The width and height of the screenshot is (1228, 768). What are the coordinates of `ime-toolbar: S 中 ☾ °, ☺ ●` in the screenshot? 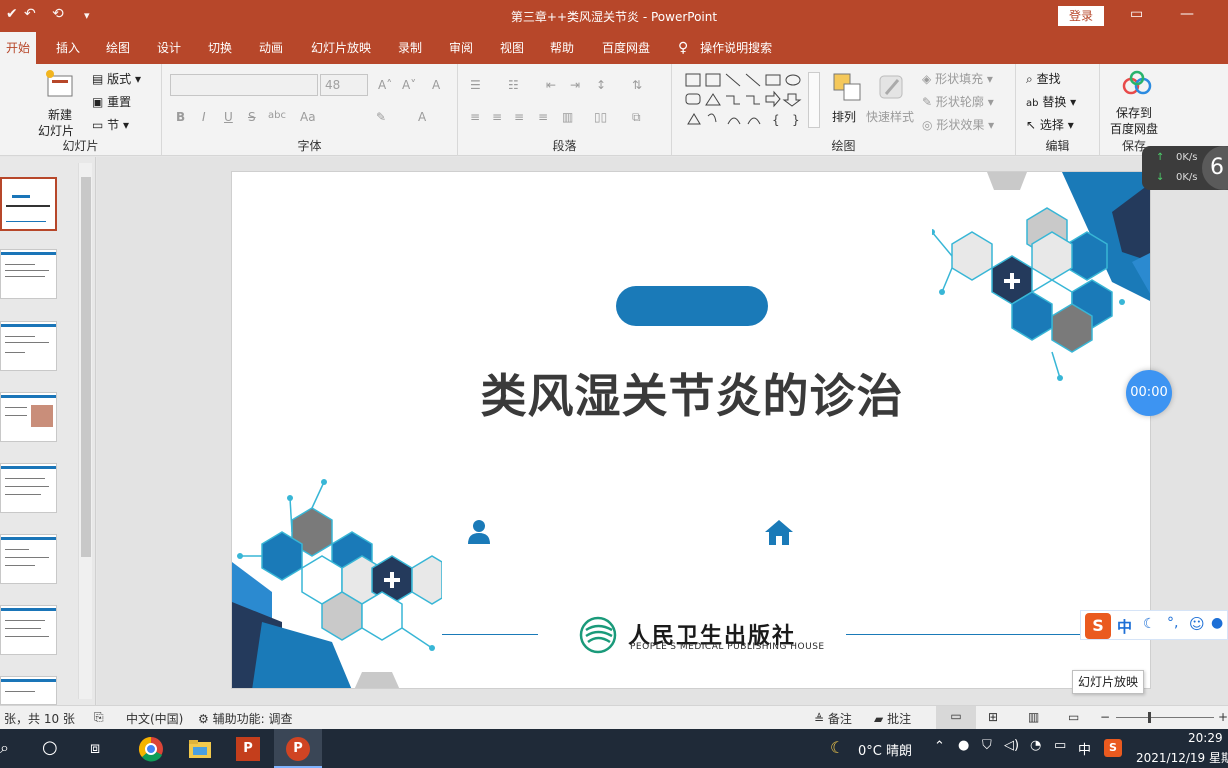 It's located at (1154, 625).